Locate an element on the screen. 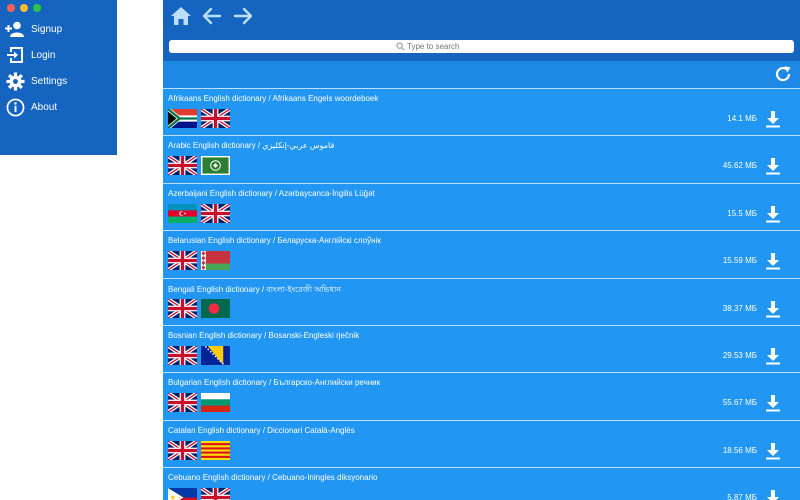  flag-ba-icon is located at coordinates (215, 355).